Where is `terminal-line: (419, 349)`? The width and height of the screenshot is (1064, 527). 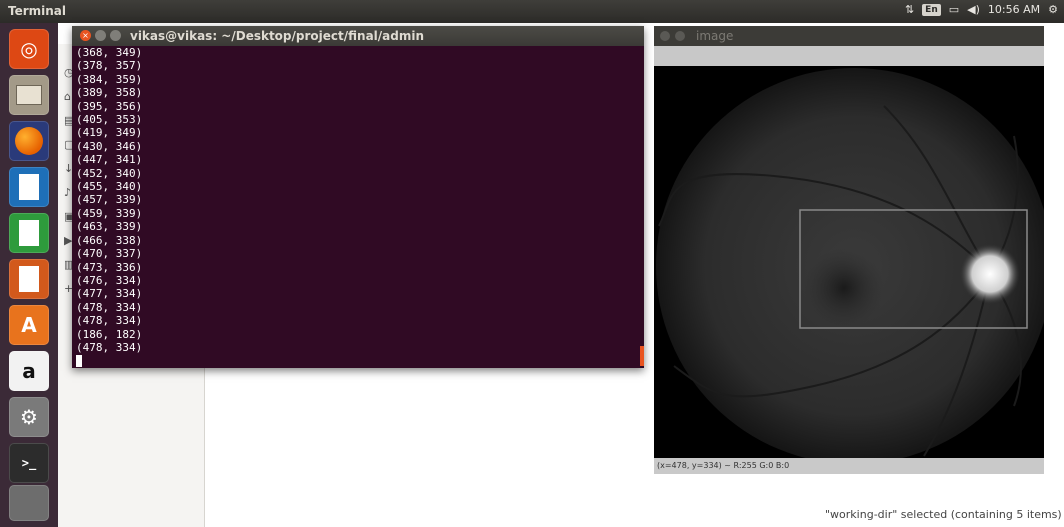 terminal-line: (419, 349) is located at coordinates (109, 133).